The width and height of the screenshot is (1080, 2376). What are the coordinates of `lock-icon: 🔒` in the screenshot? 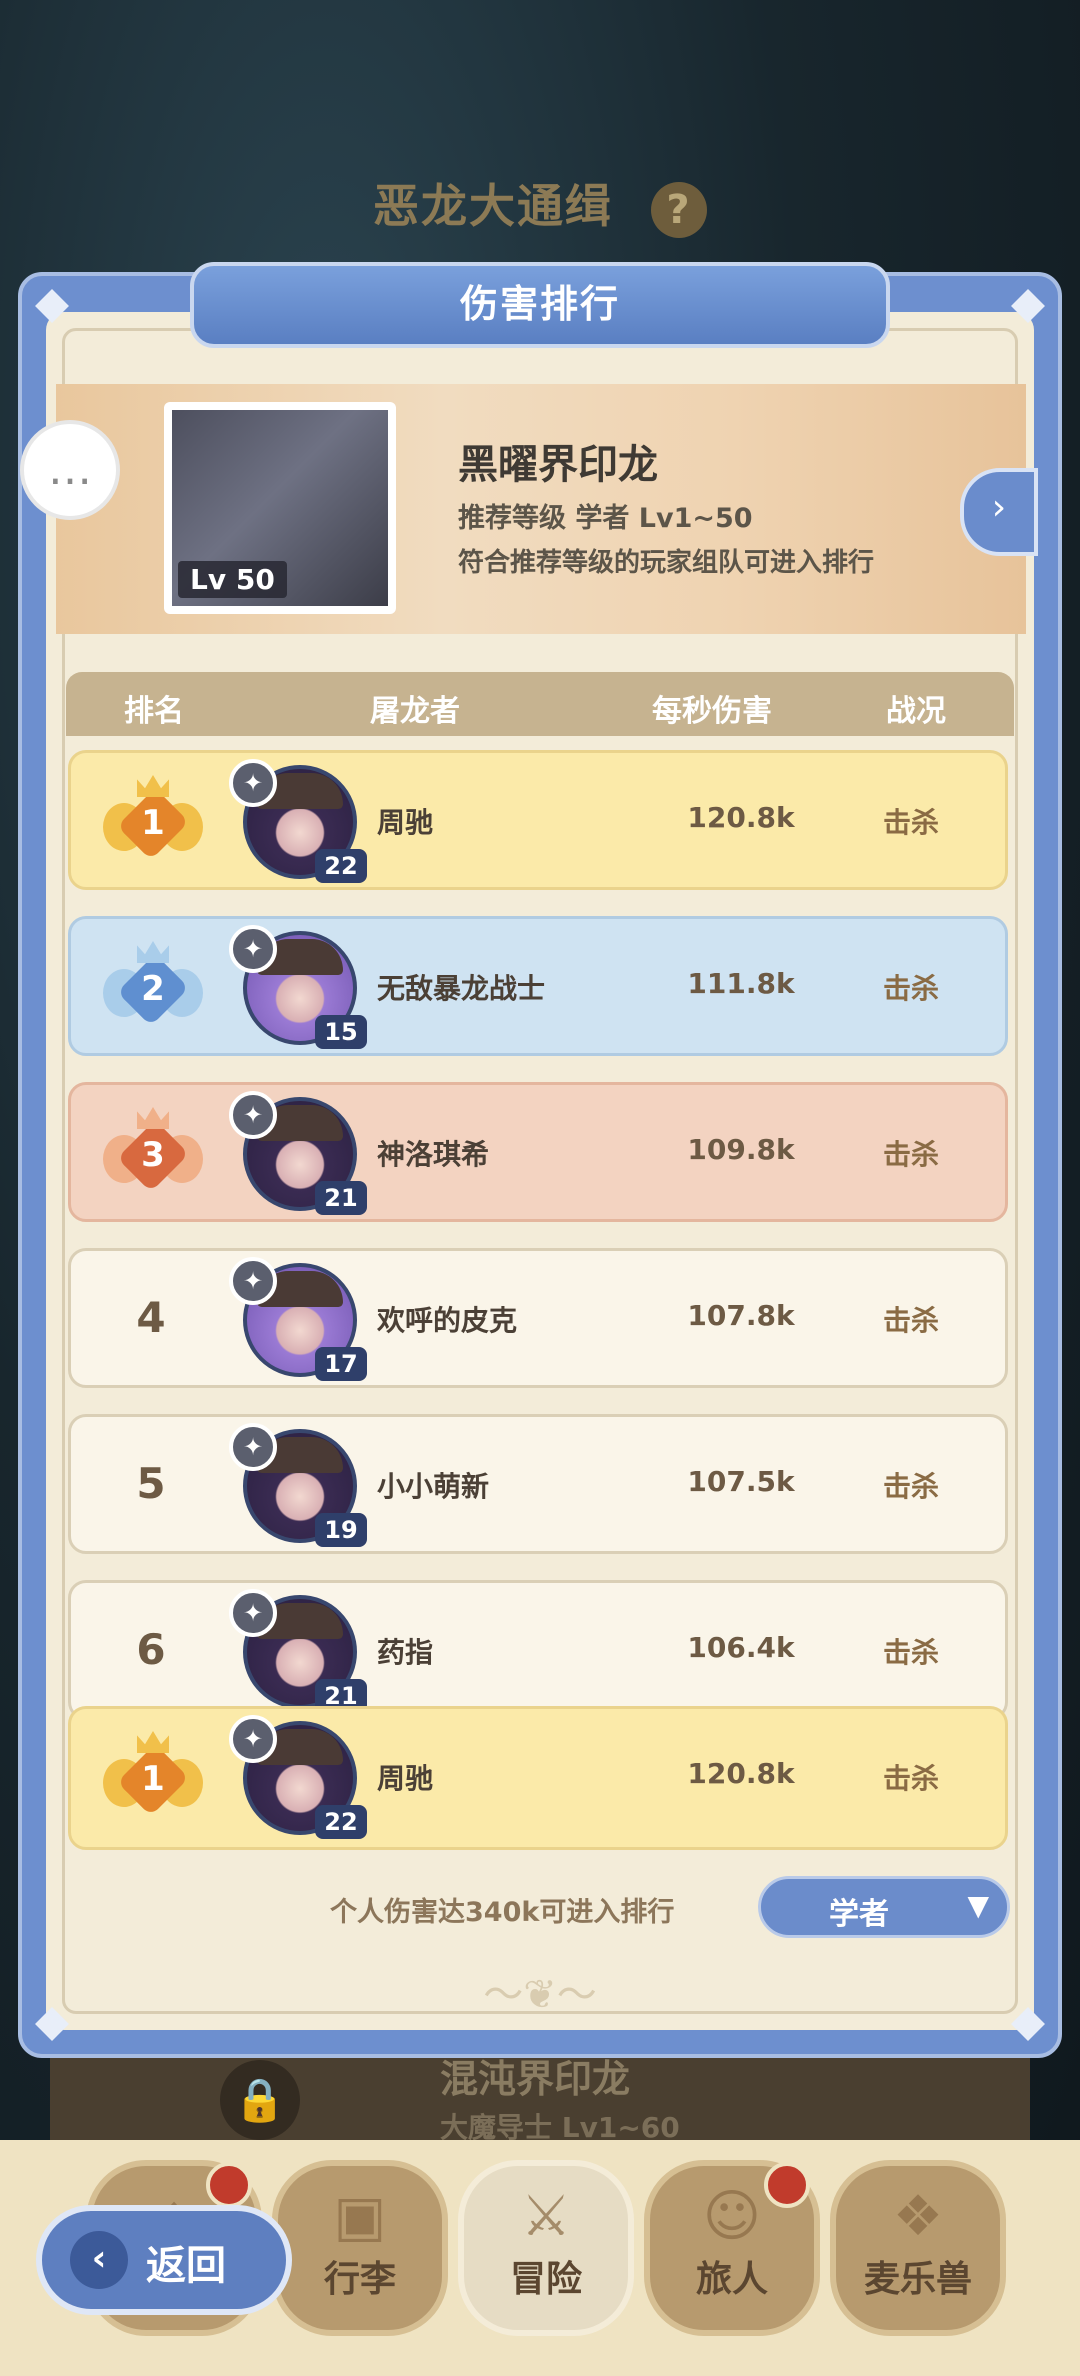 It's located at (260, 2100).